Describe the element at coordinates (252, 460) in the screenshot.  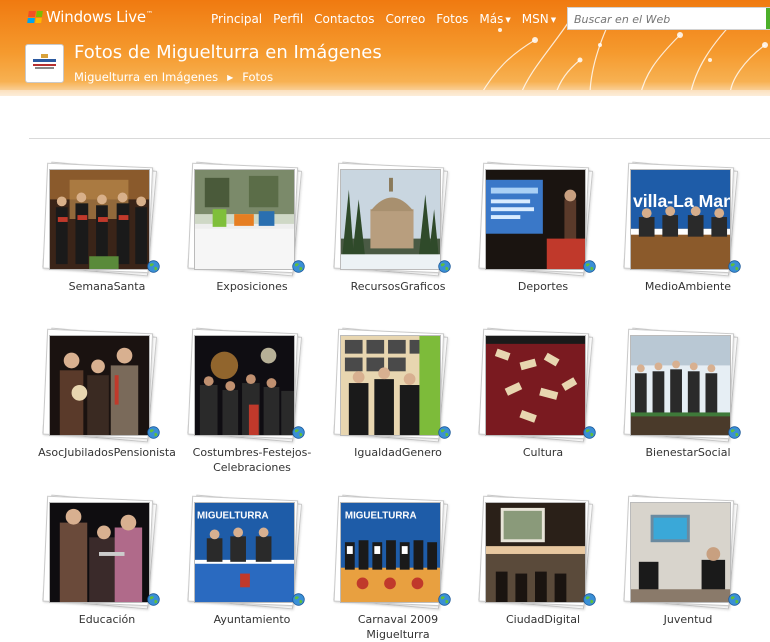
I see `album-title: Costumbres-Festejos- Celebraciones` at that location.